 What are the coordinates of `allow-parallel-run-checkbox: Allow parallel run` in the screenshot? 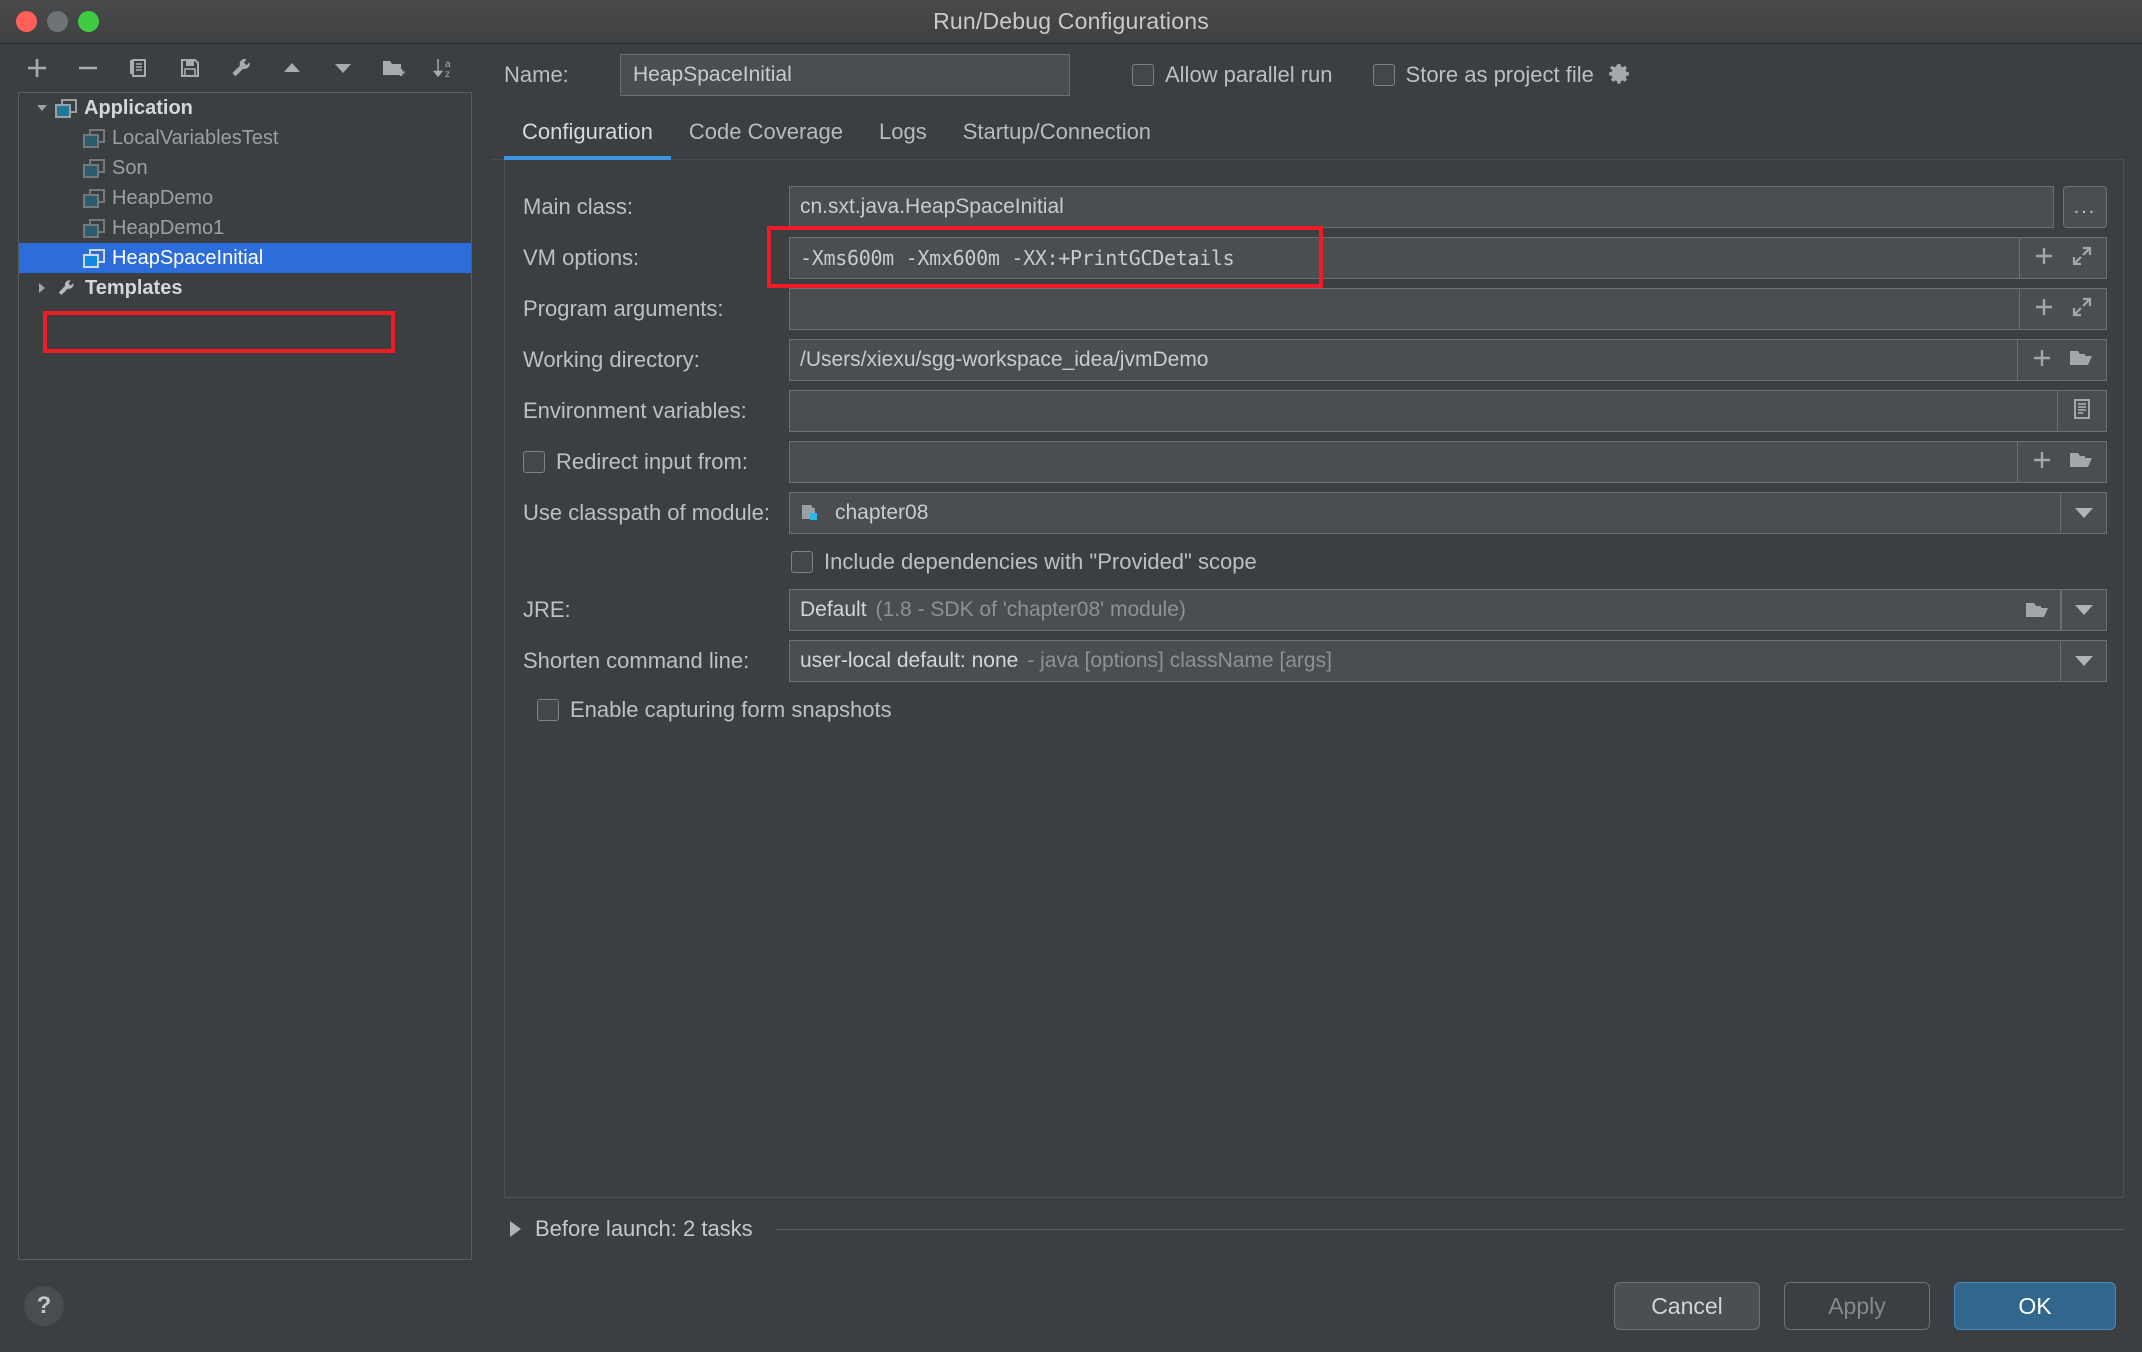 It's located at (1232, 75).